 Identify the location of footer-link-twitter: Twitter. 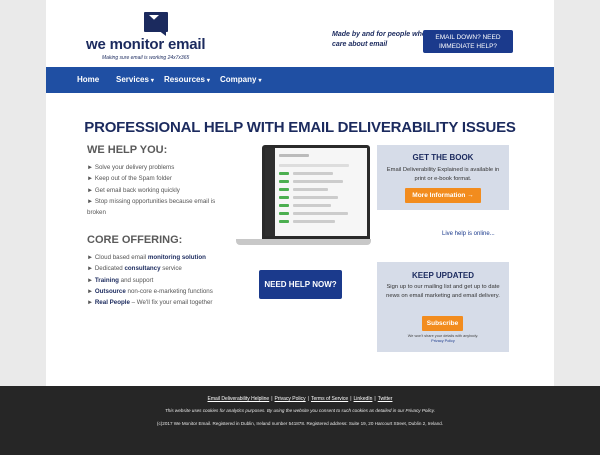
(385, 399).